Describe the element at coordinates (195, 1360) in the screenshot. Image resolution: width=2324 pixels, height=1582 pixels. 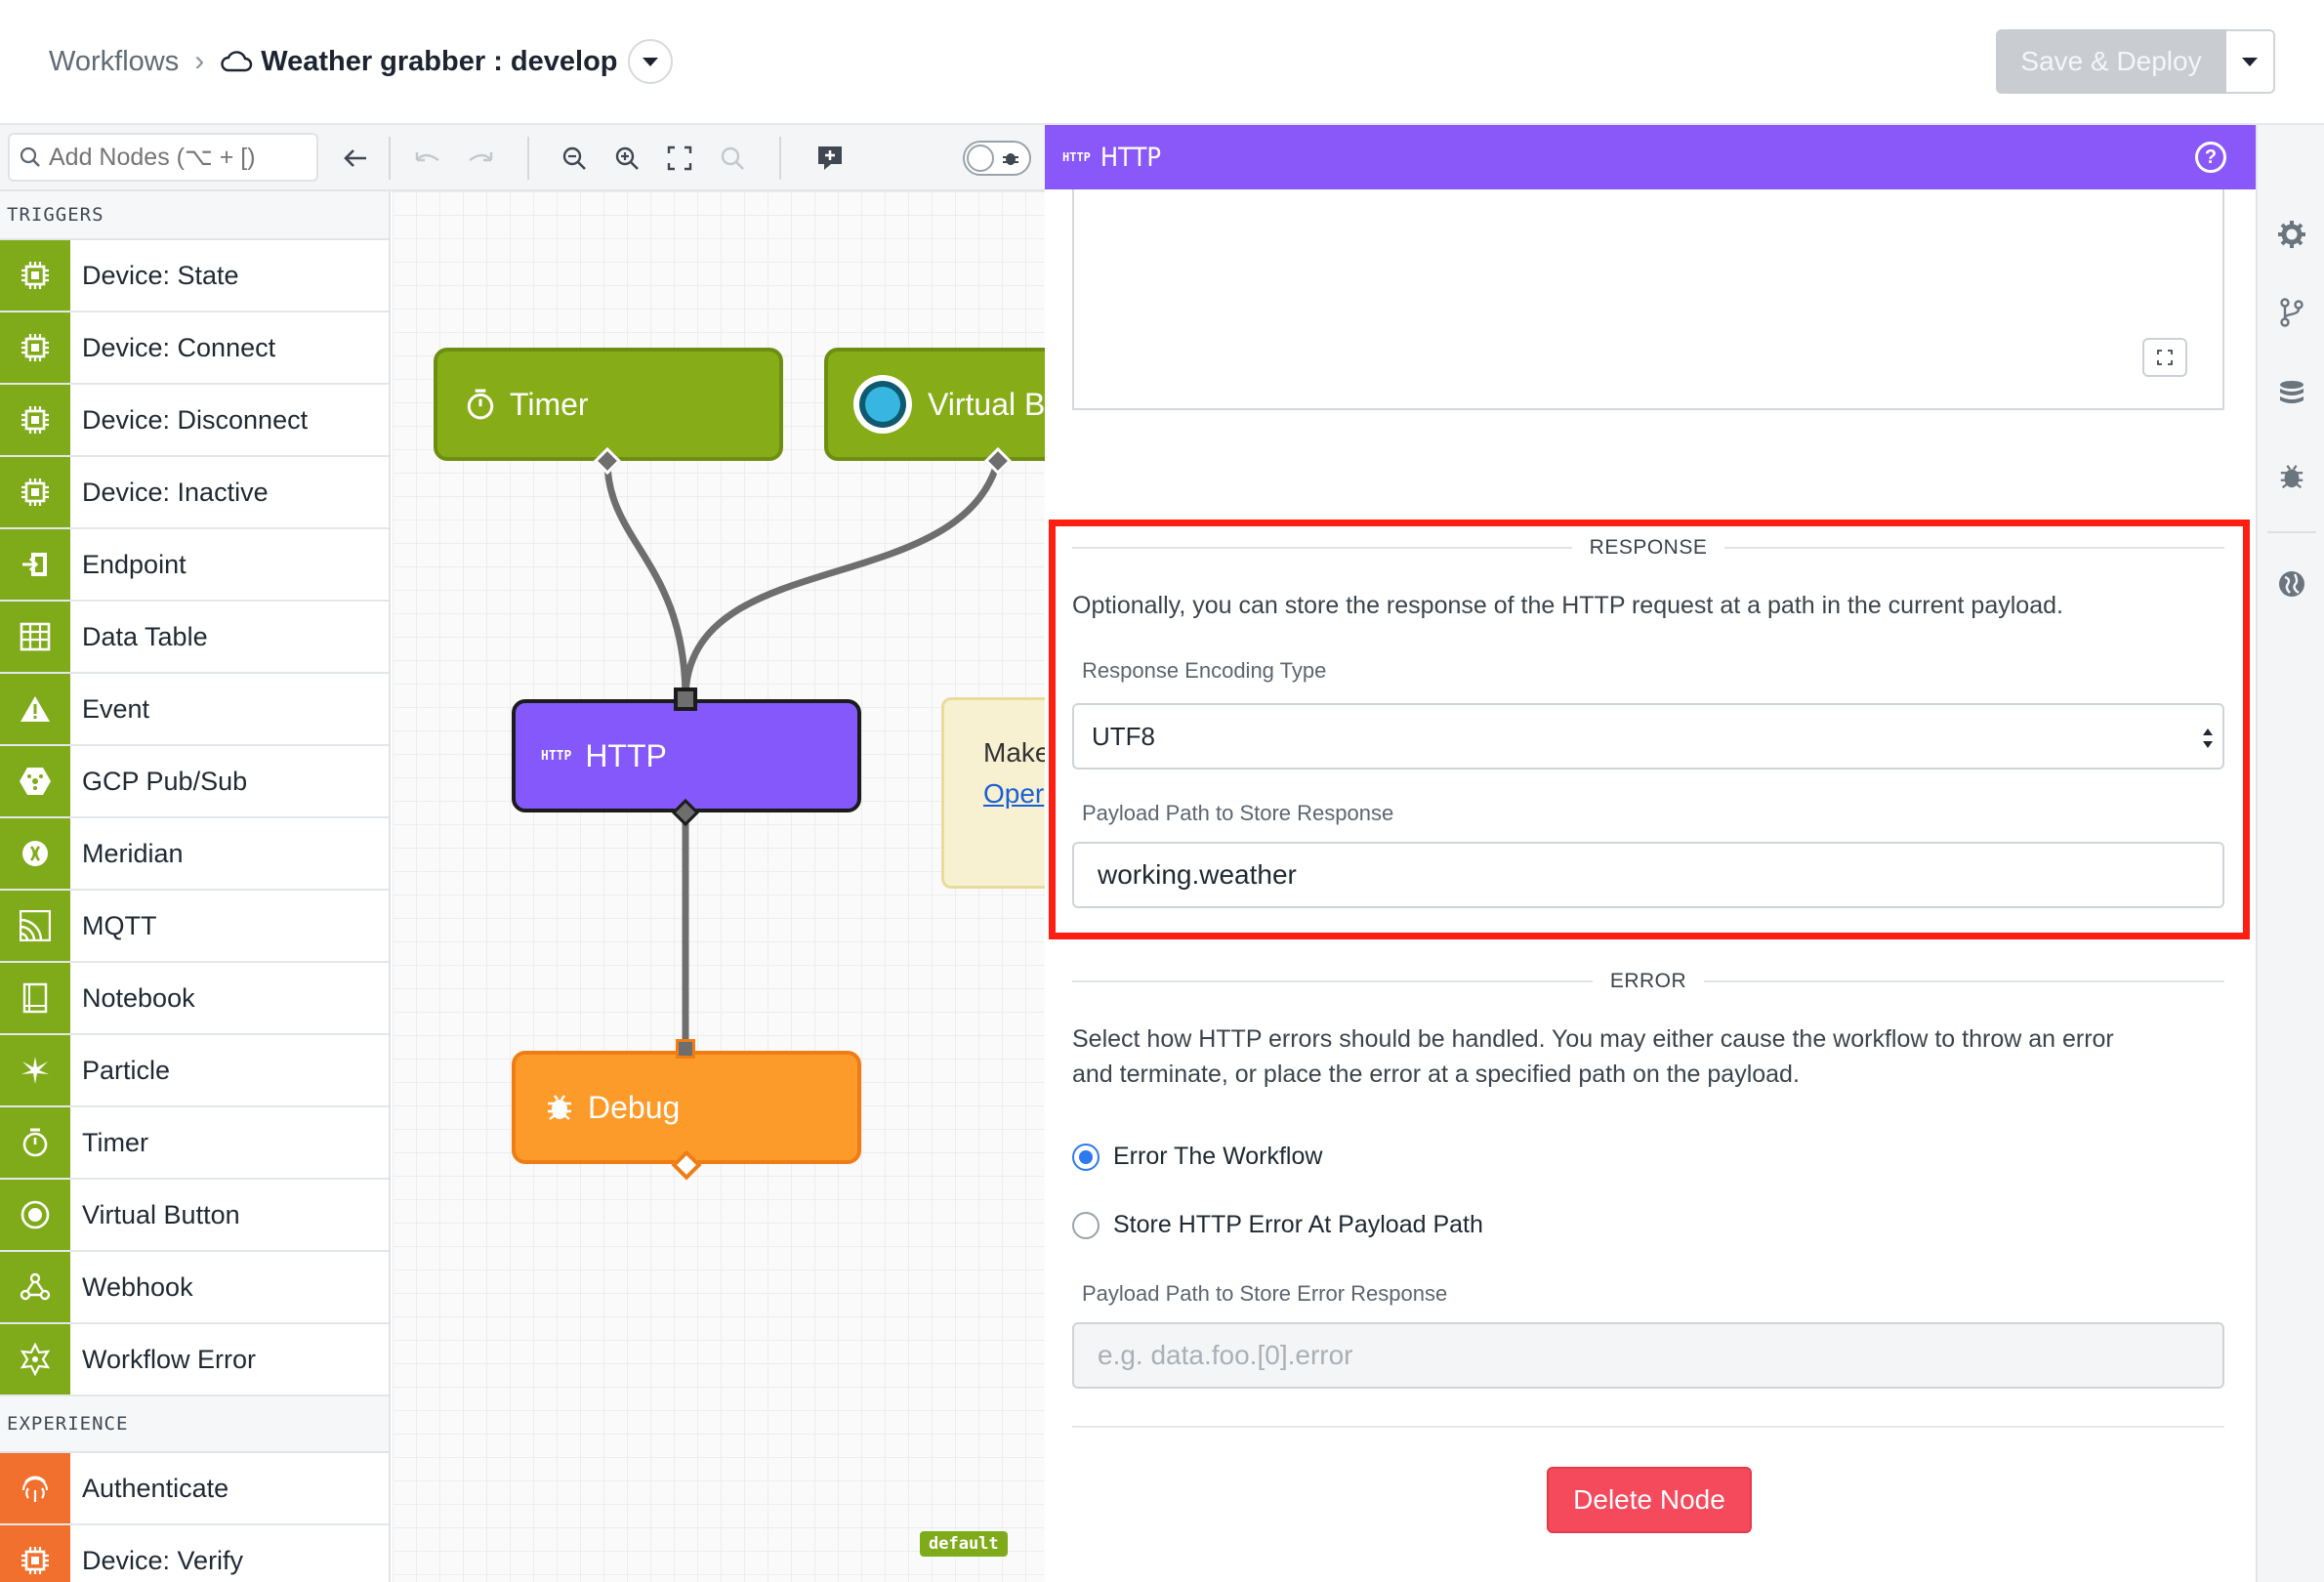
I see `palette-item-workflow-error: Workflow Error` at that location.